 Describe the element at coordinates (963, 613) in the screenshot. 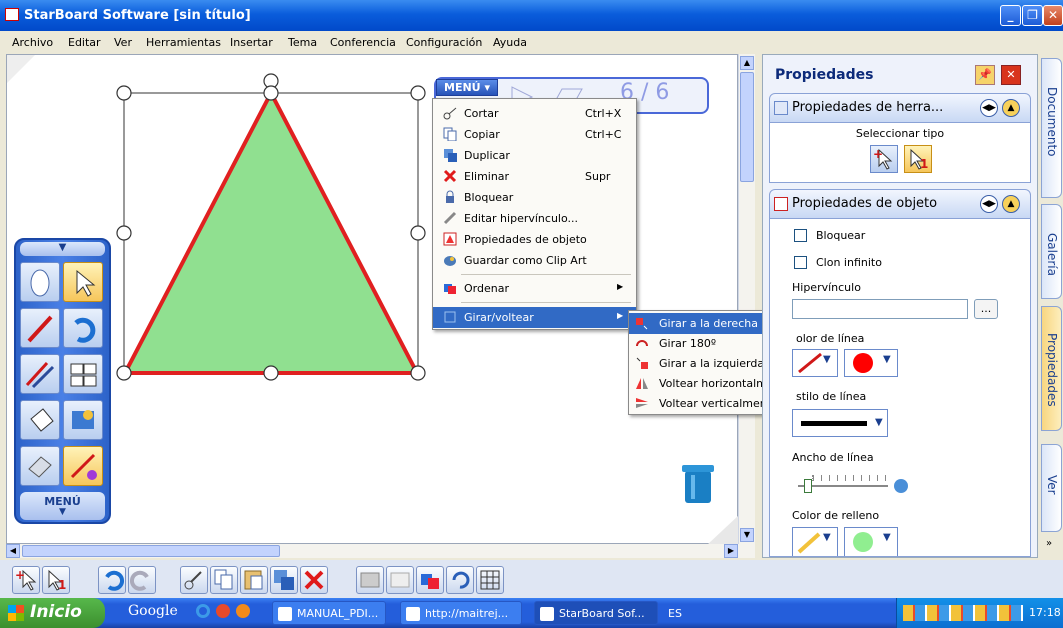

I see `tray-icons` at that location.